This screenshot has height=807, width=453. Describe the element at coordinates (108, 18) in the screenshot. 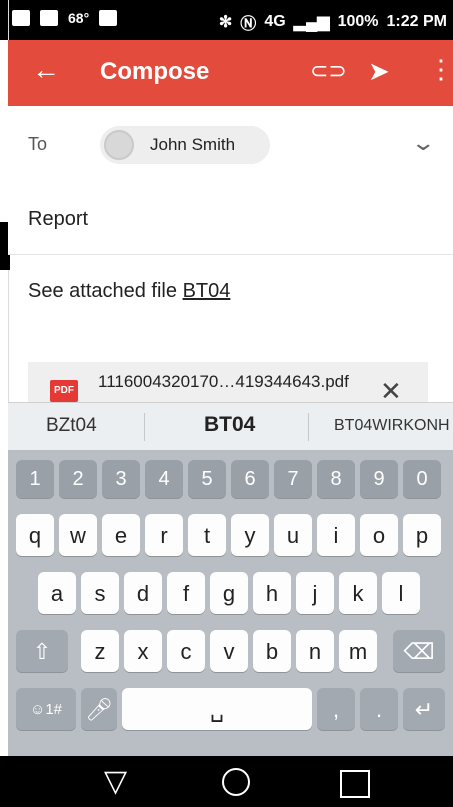

I see `video-notification-icon` at that location.